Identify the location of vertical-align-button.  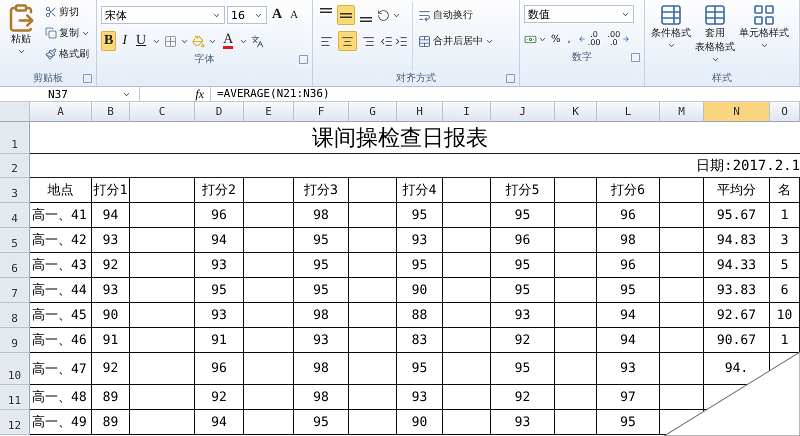
(346, 15).